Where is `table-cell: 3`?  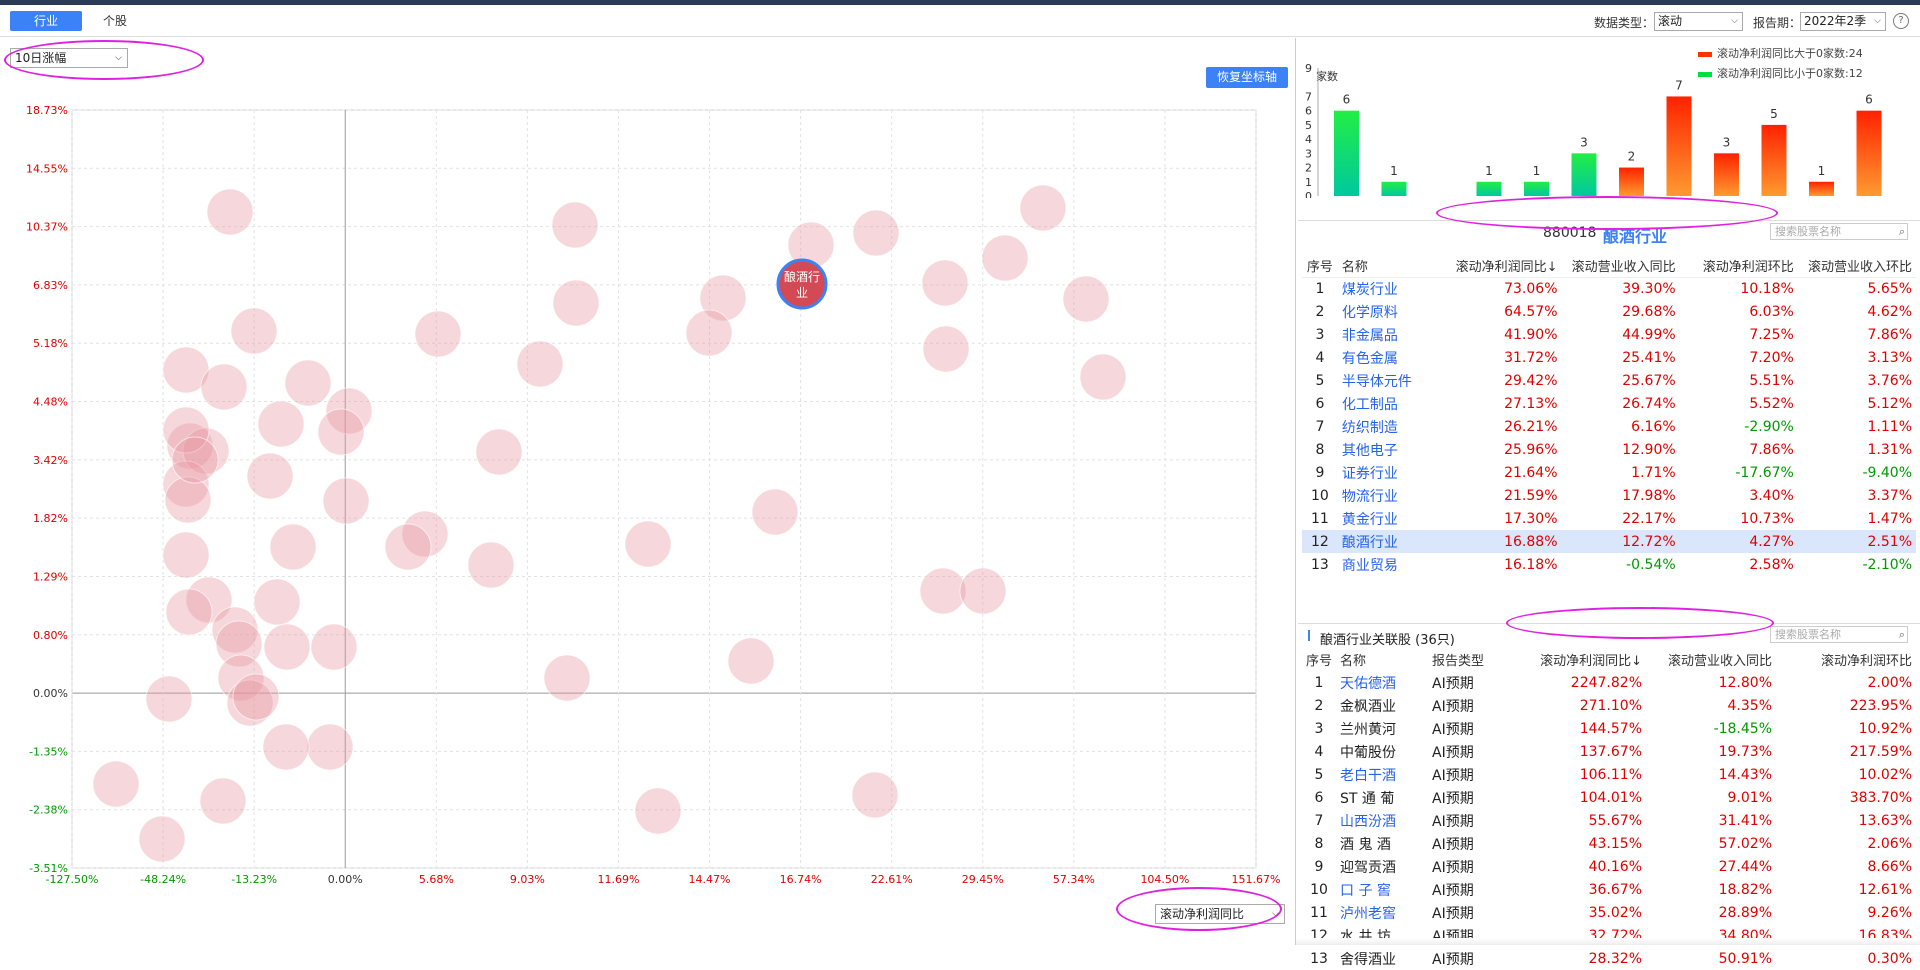 table-cell: 3 is located at coordinates (1319, 728).